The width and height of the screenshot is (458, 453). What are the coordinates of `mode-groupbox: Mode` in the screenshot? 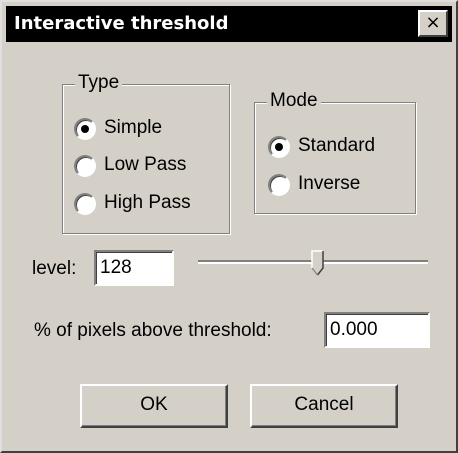 It's located at (335, 152).